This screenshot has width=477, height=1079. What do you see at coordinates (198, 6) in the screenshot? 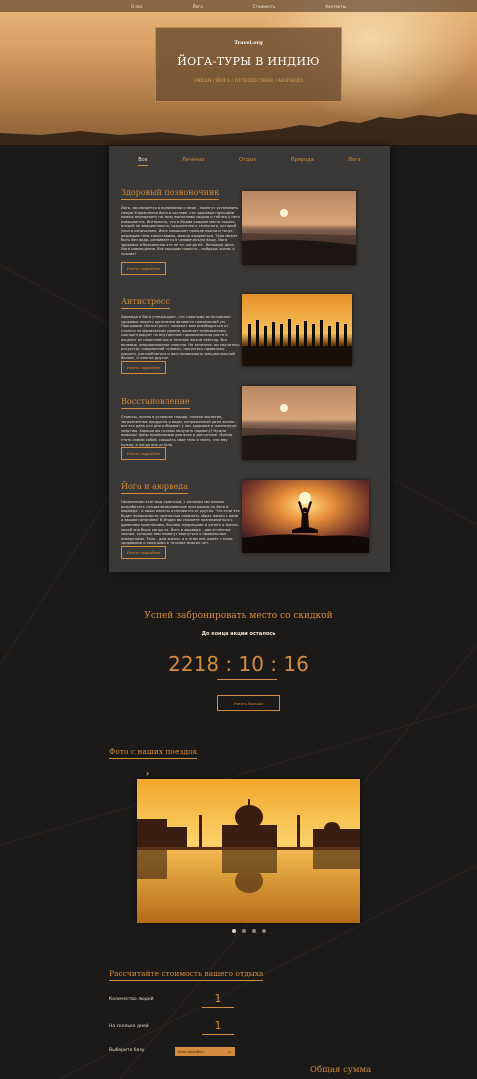
I see `nav-link-yoga: Йога` at bounding box center [198, 6].